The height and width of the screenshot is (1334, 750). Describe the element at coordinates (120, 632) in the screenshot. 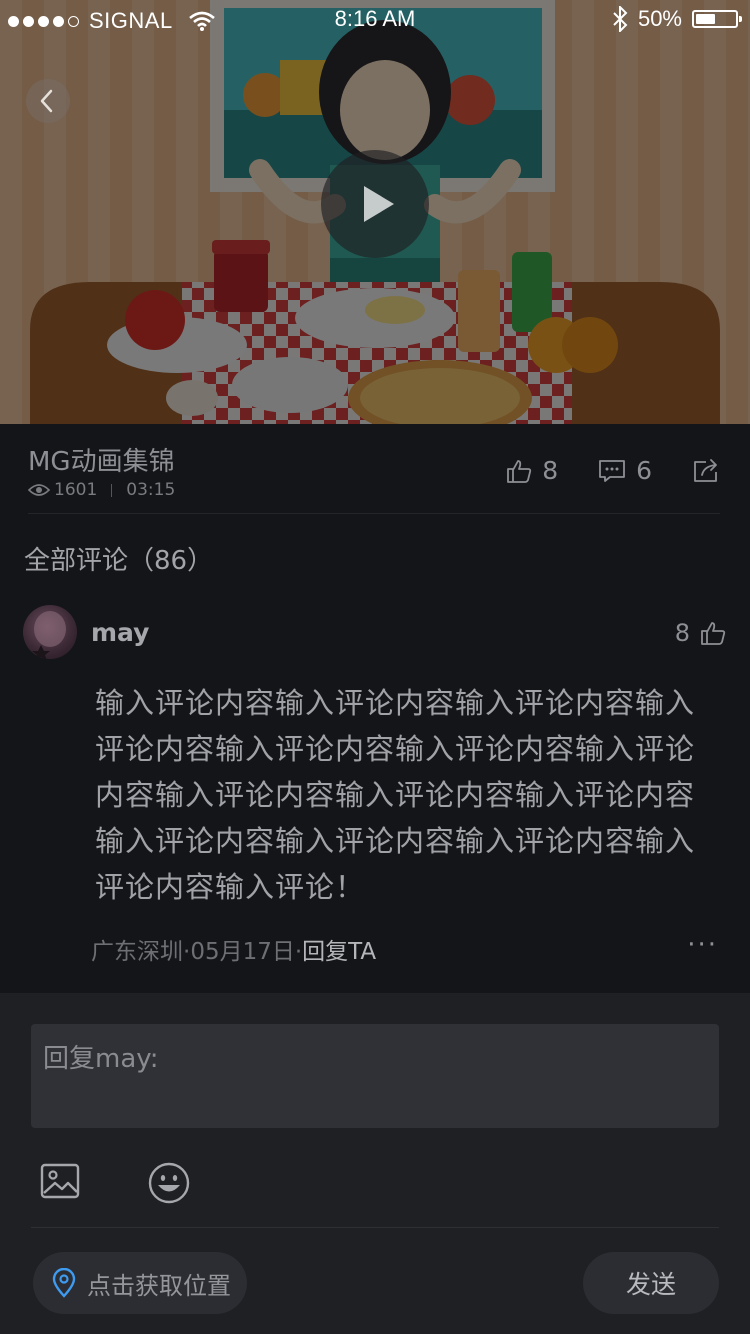

I see `comment-username: may` at that location.